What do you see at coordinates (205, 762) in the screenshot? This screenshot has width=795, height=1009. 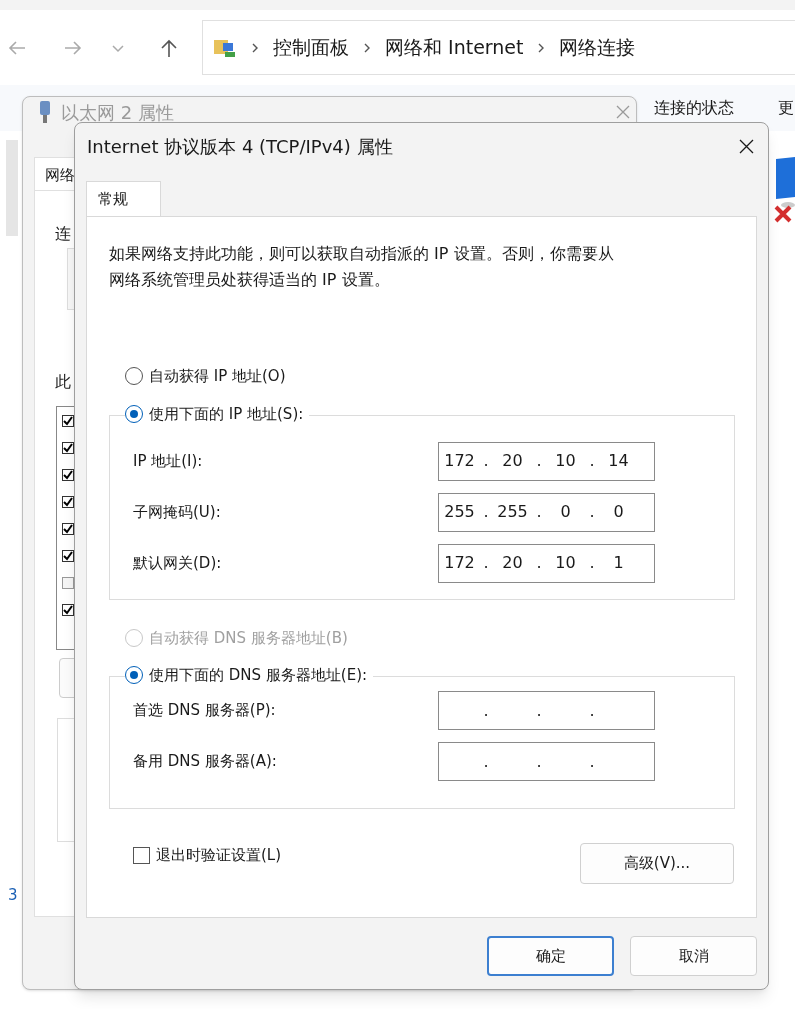 I see `field-label: 备用 DNS 服务器(A):` at bounding box center [205, 762].